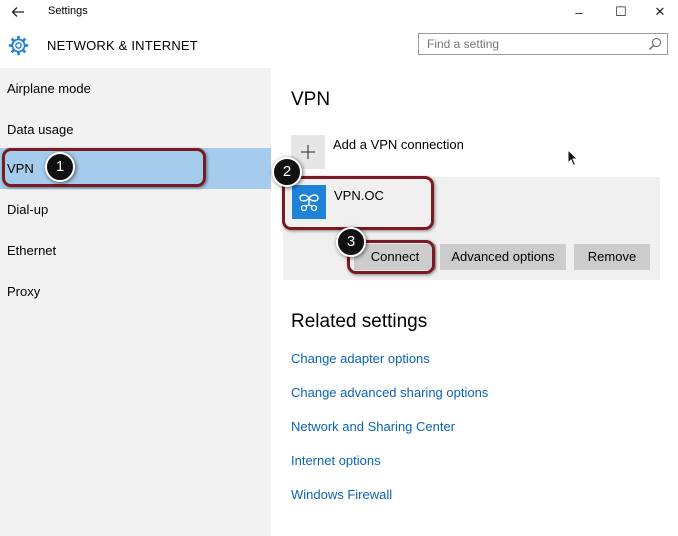 This screenshot has height=536, width=678. What do you see at coordinates (122, 45) in the screenshot?
I see `page-title: NETWORK & INTERNET` at bounding box center [122, 45].